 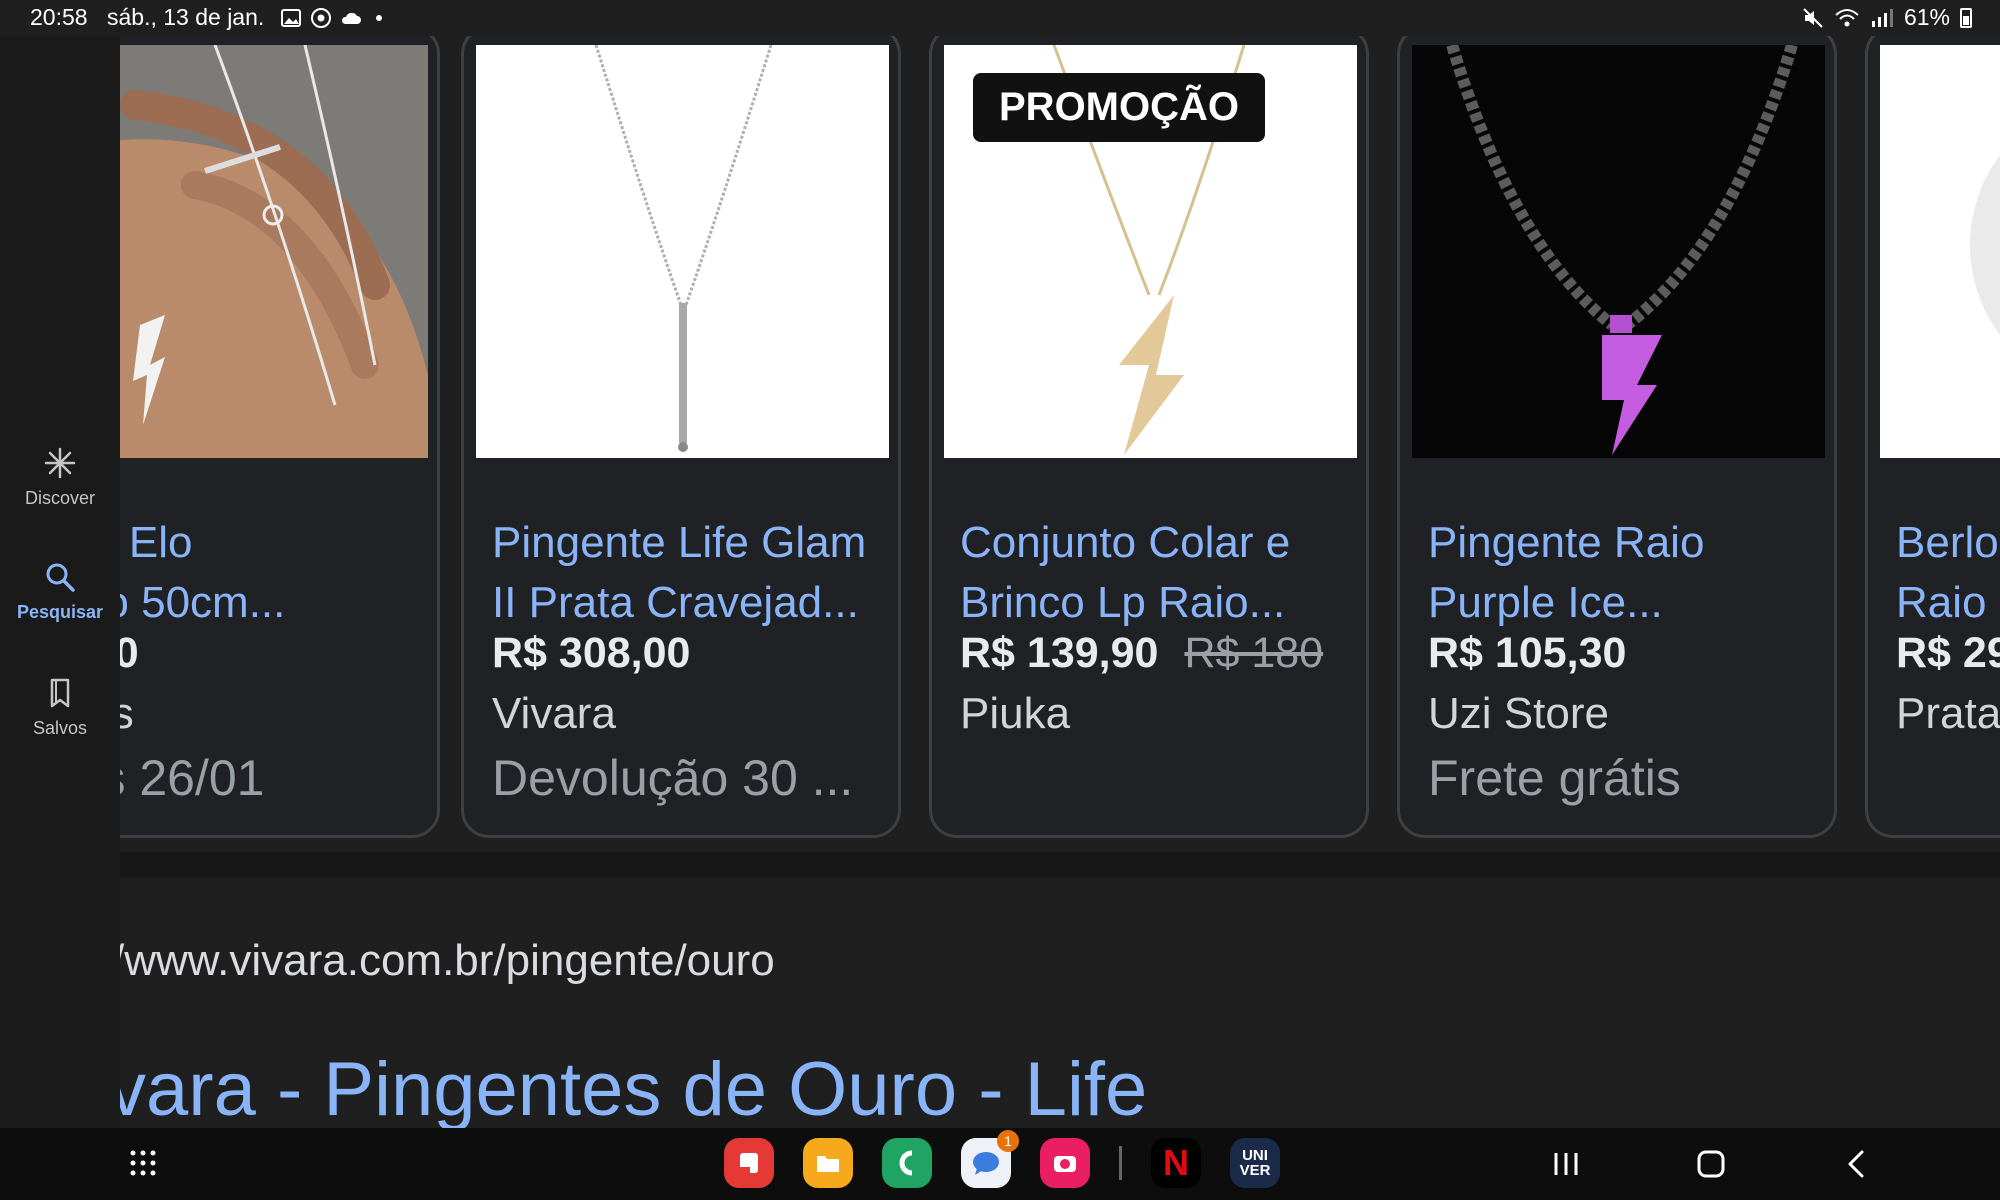 I want to click on product-title-line: Conjunto Colar e, so click(x=1125, y=542).